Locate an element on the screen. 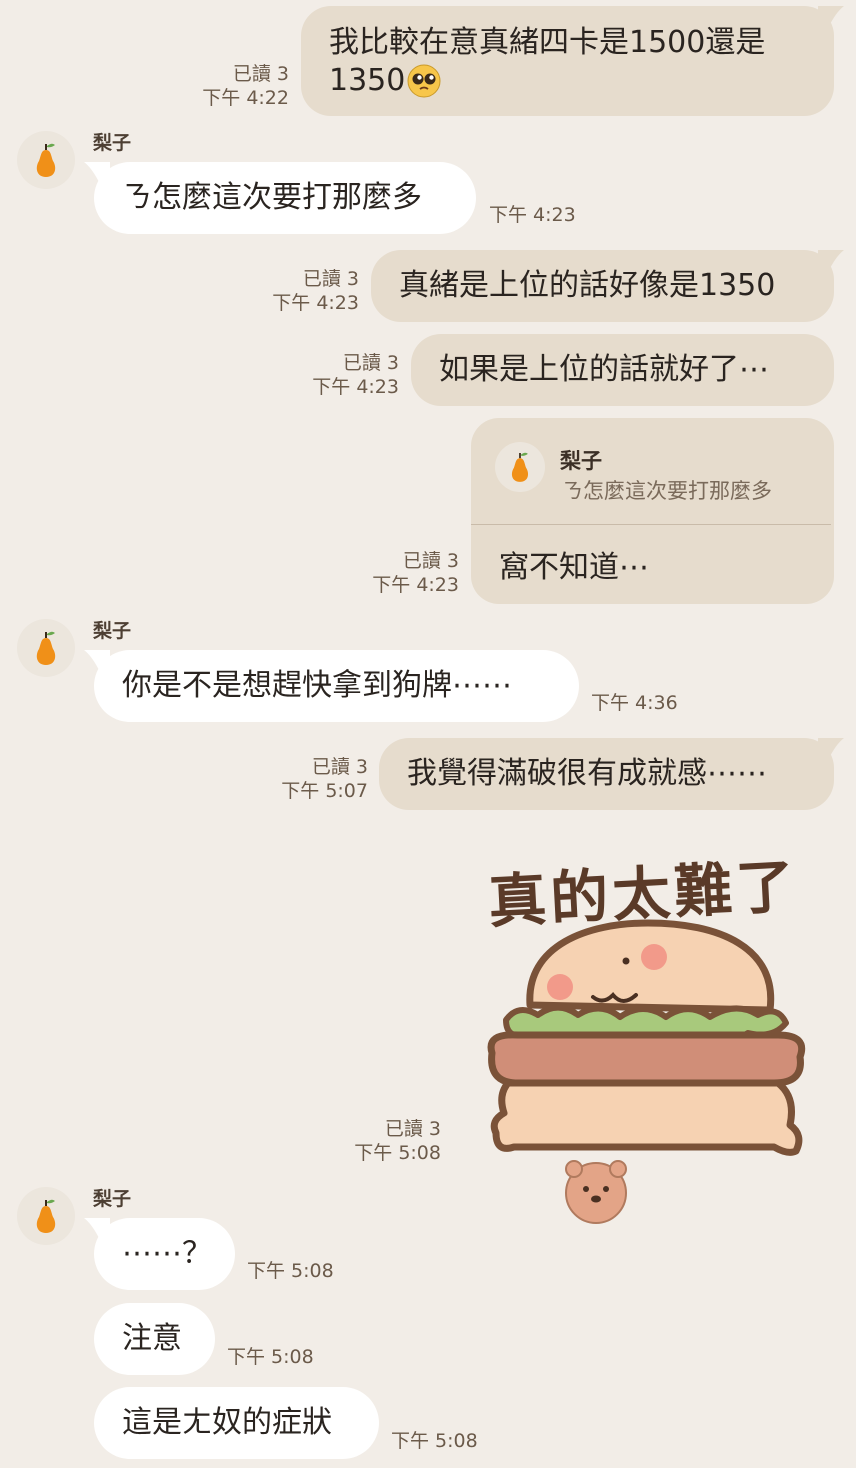 The width and height of the screenshot is (856, 1468). message-time: 下午 5:07 is located at coordinates (324, 791).